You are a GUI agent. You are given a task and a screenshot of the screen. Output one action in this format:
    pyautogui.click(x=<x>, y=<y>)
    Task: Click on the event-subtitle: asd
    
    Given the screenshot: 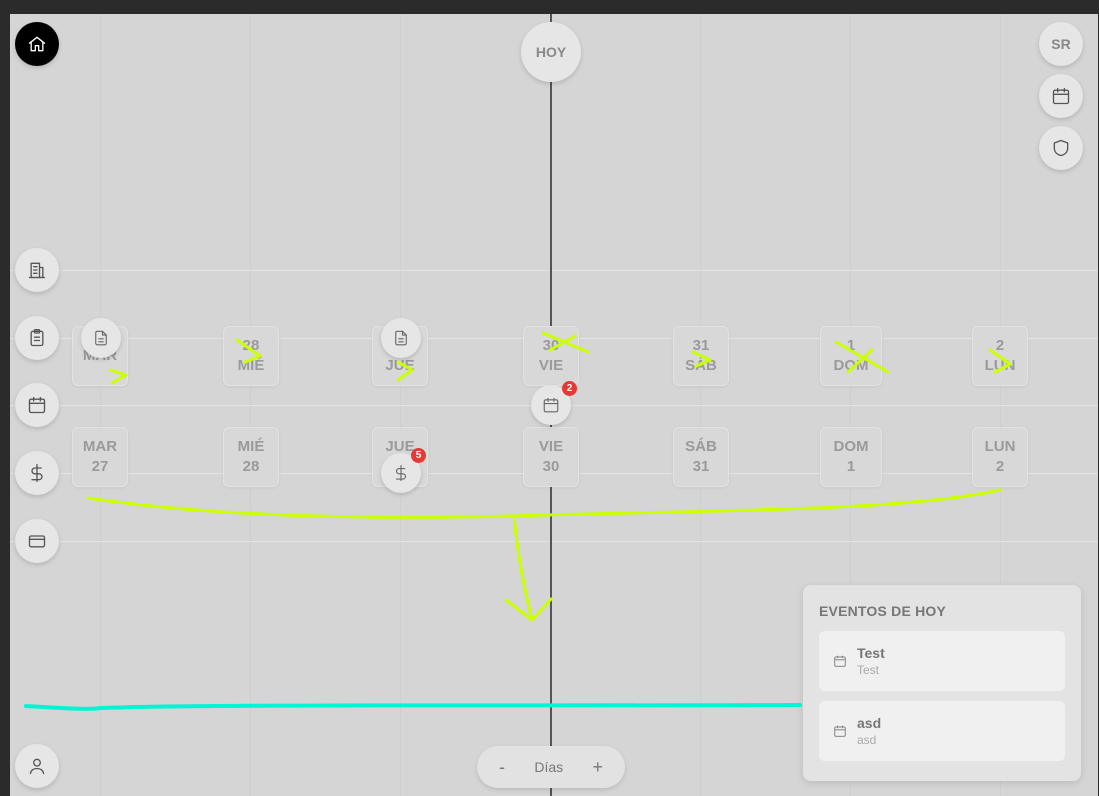 What is the action you would take?
    pyautogui.click(x=867, y=740)
    